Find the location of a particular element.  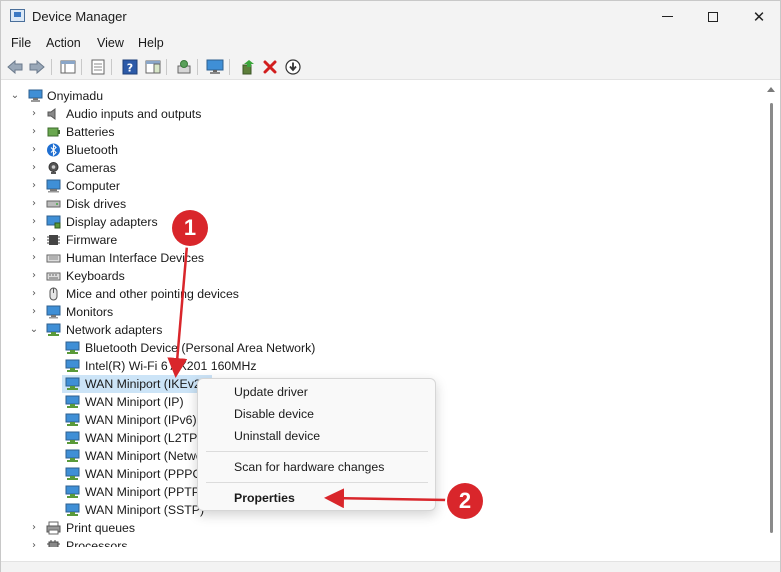

uninstall-device-button is located at coordinates (270, 67).